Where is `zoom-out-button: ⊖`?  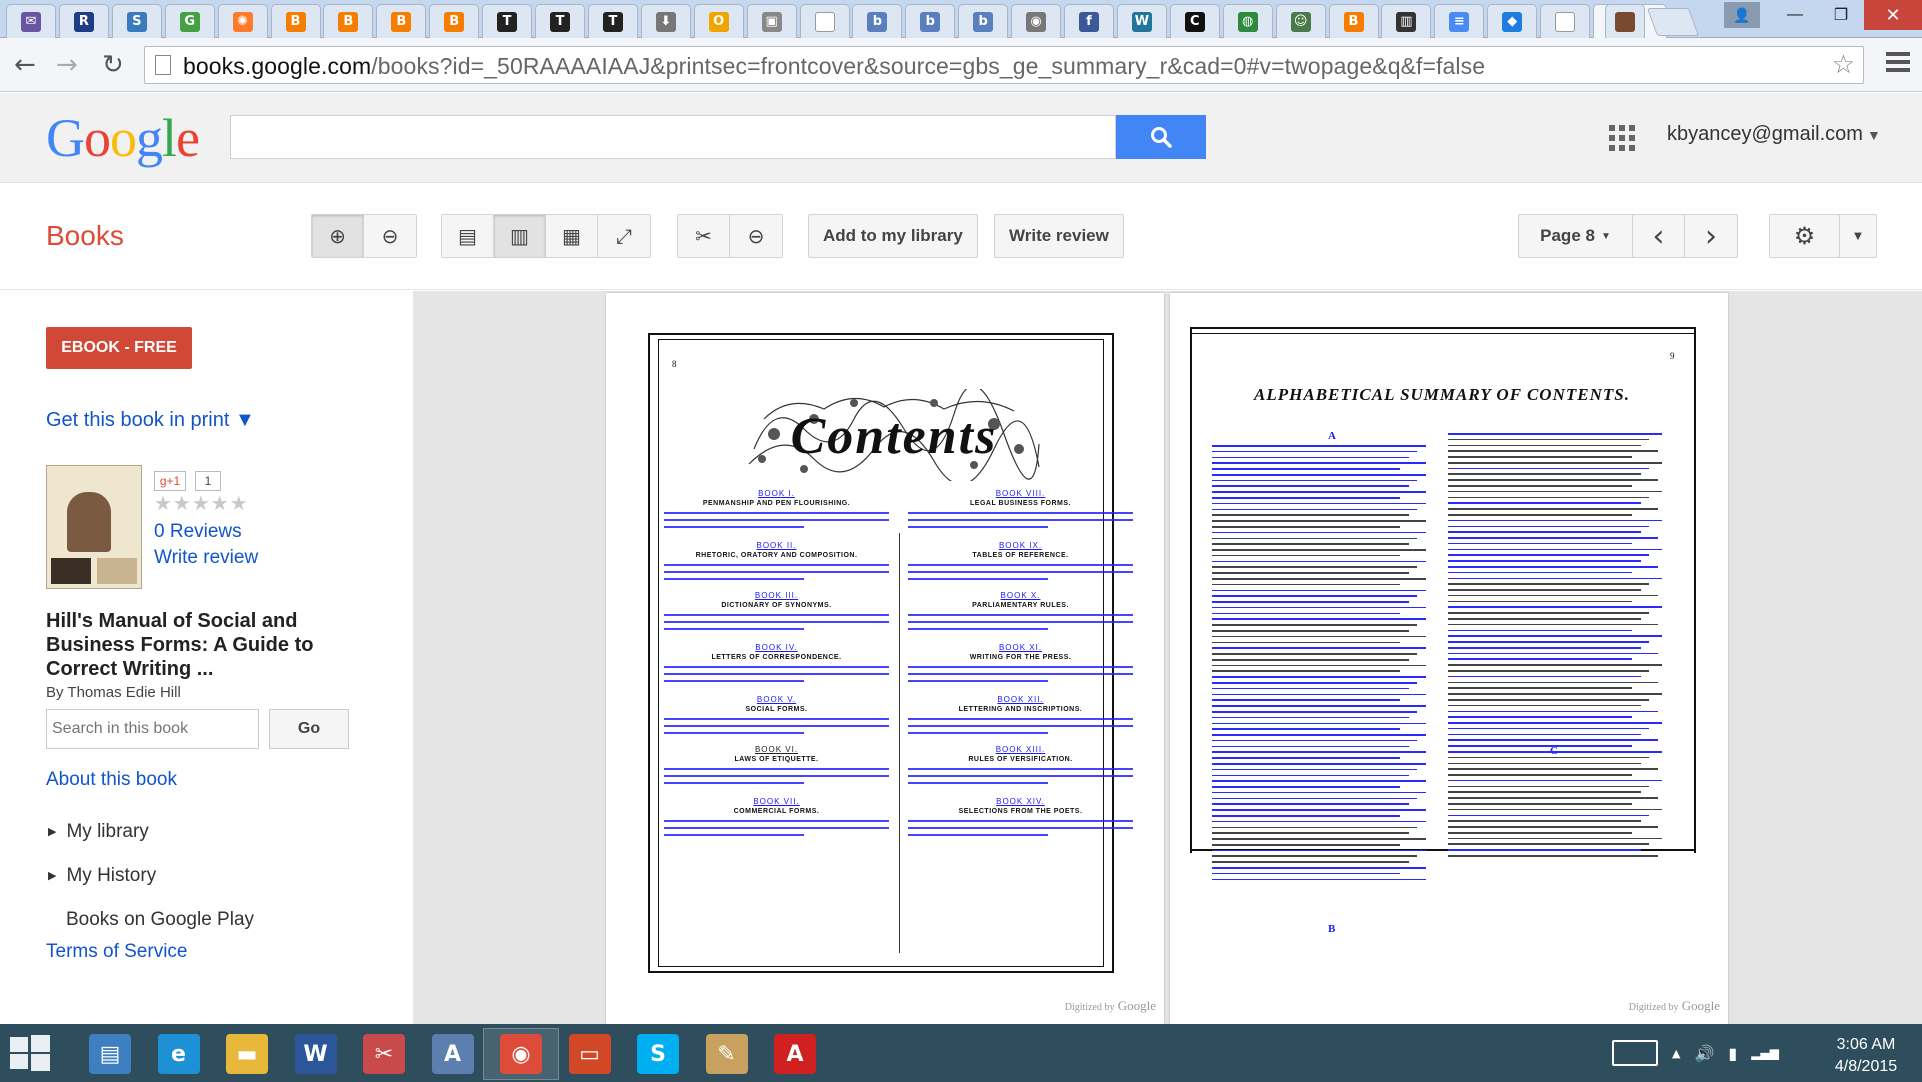 zoom-out-button: ⊖ is located at coordinates (390, 236).